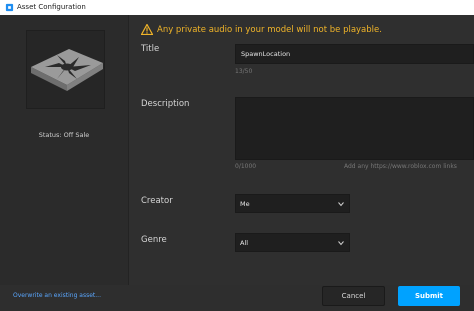 Image resolution: width=474 pixels, height=311 pixels. Describe the element at coordinates (165, 104) in the screenshot. I see `description-label: Description` at that location.